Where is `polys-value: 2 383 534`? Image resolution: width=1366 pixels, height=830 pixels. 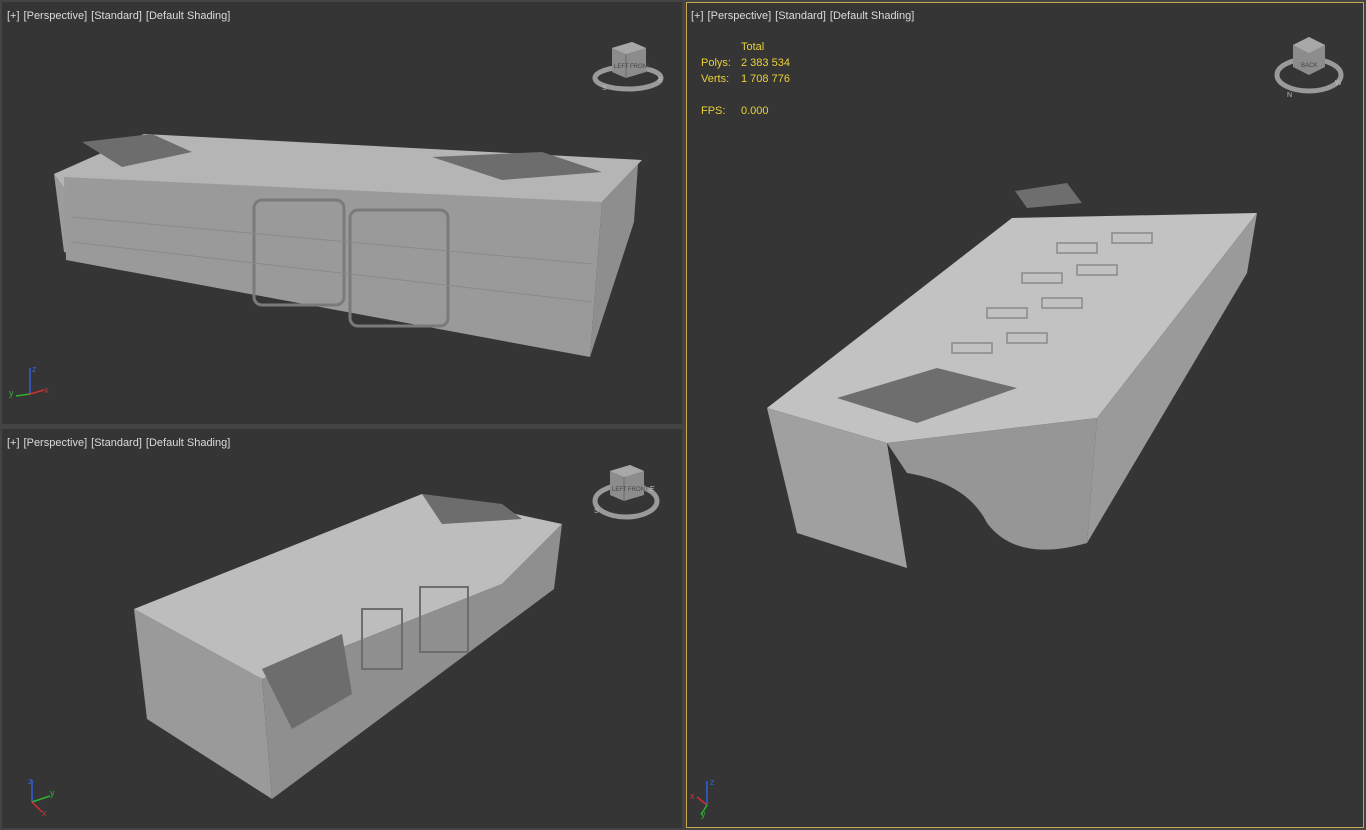
polys-value: 2 383 534 is located at coordinates (765, 63).